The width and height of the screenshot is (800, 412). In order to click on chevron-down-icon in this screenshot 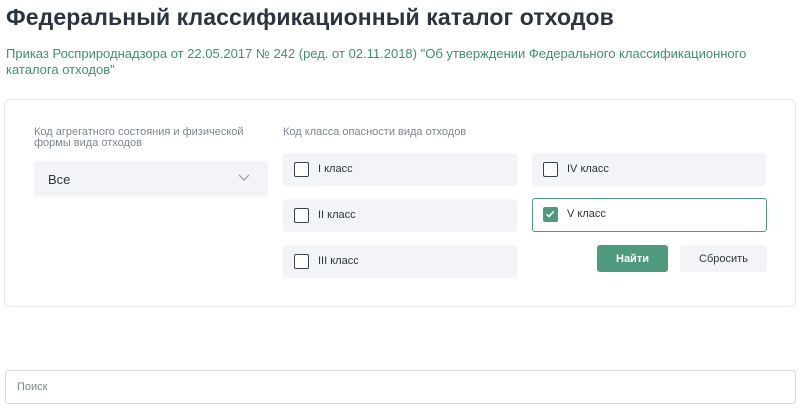, I will do `click(244, 177)`.